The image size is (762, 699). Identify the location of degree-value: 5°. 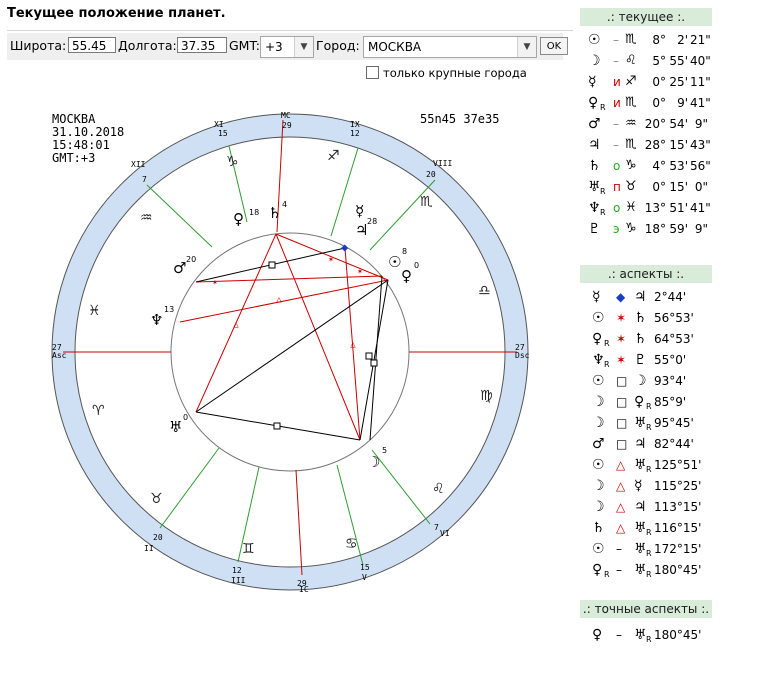
(659, 61).